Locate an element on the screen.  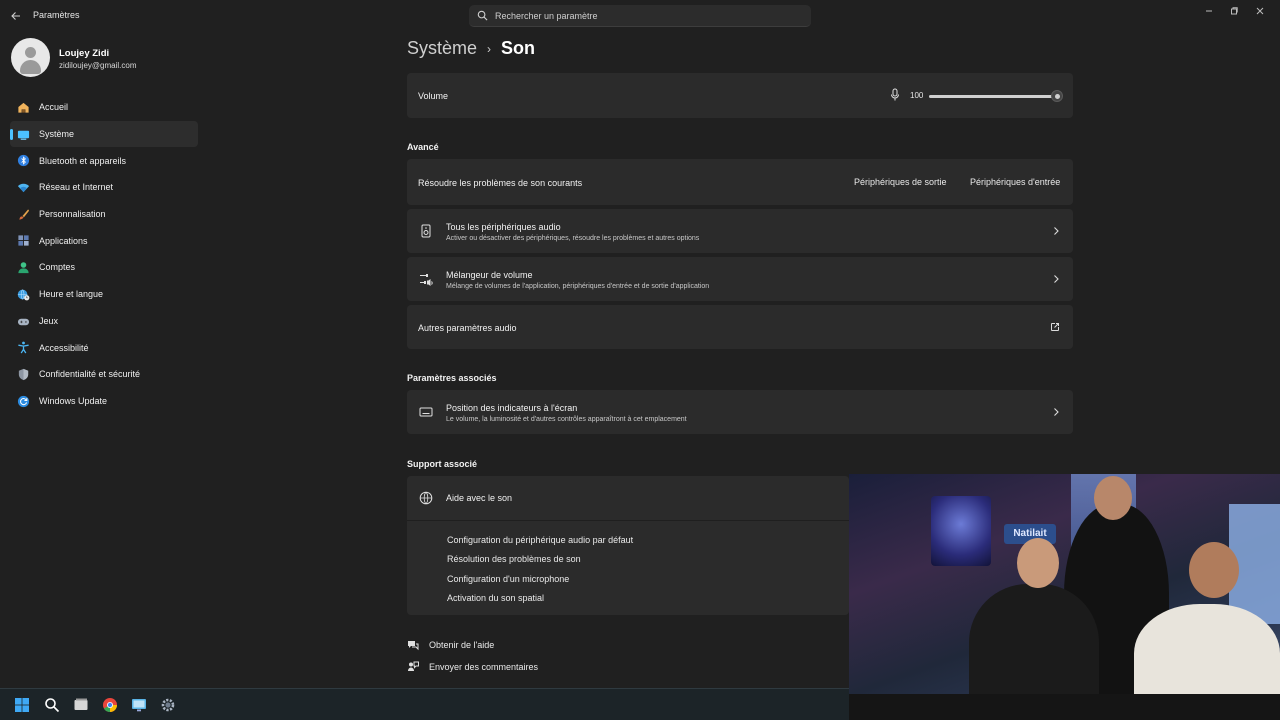
user-email: zidiloujey@gmail.com is located at coordinates (98, 65).